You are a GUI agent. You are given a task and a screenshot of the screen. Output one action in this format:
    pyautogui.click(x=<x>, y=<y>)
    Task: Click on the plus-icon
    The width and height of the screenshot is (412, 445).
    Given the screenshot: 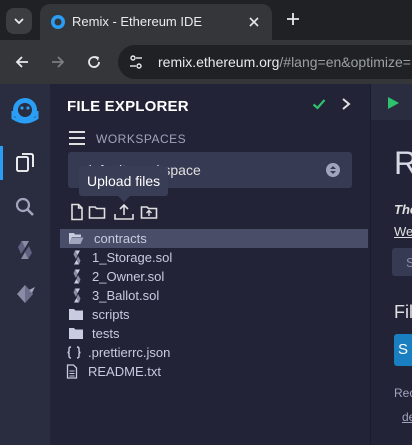 What is the action you would take?
    pyautogui.click(x=293, y=19)
    